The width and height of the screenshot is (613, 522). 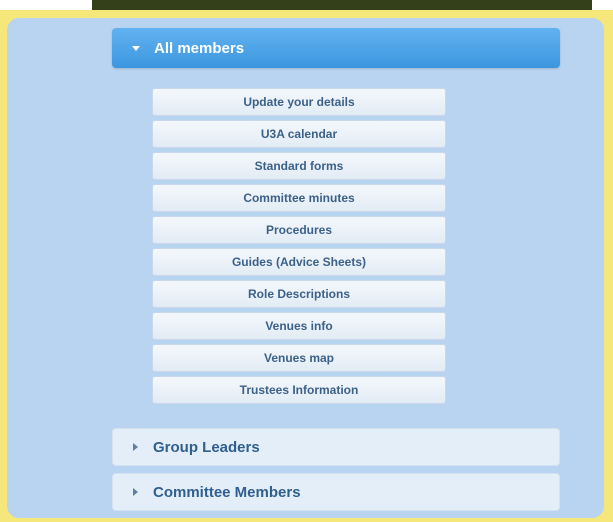 I want to click on committee-members-label: Committee Members, so click(x=227, y=492).